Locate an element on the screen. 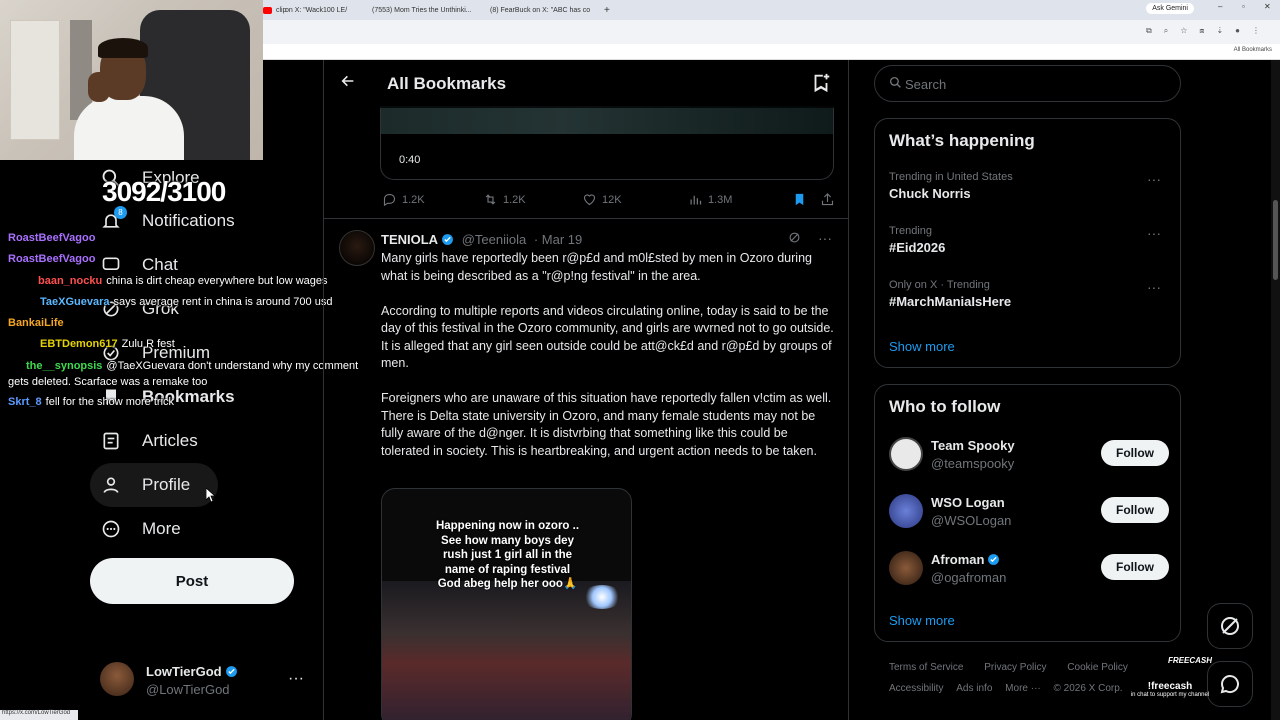 The image size is (1280, 720). ask-gemini-button: Ask Gemini is located at coordinates (1170, 8).